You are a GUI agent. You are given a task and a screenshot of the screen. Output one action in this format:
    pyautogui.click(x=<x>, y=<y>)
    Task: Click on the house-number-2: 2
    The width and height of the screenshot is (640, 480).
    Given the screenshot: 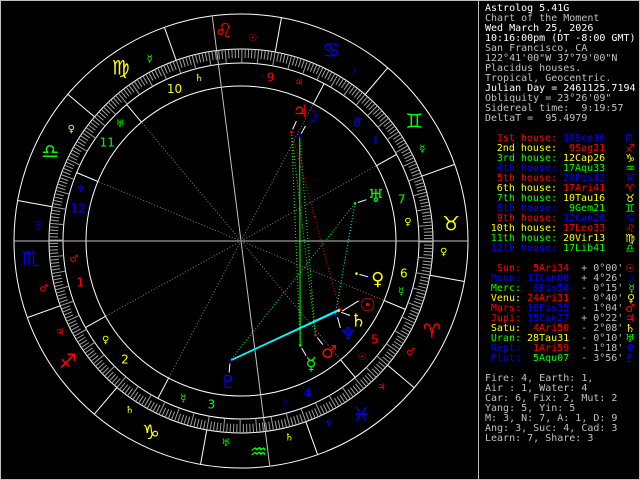 What is the action you would take?
    pyautogui.click(x=125, y=360)
    